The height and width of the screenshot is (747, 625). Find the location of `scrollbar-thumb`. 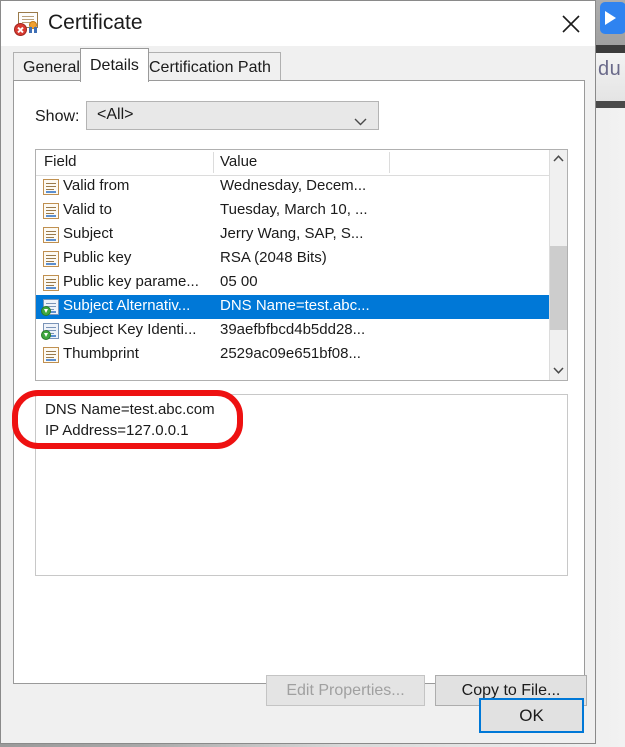

scrollbar-thumb is located at coordinates (558, 288).